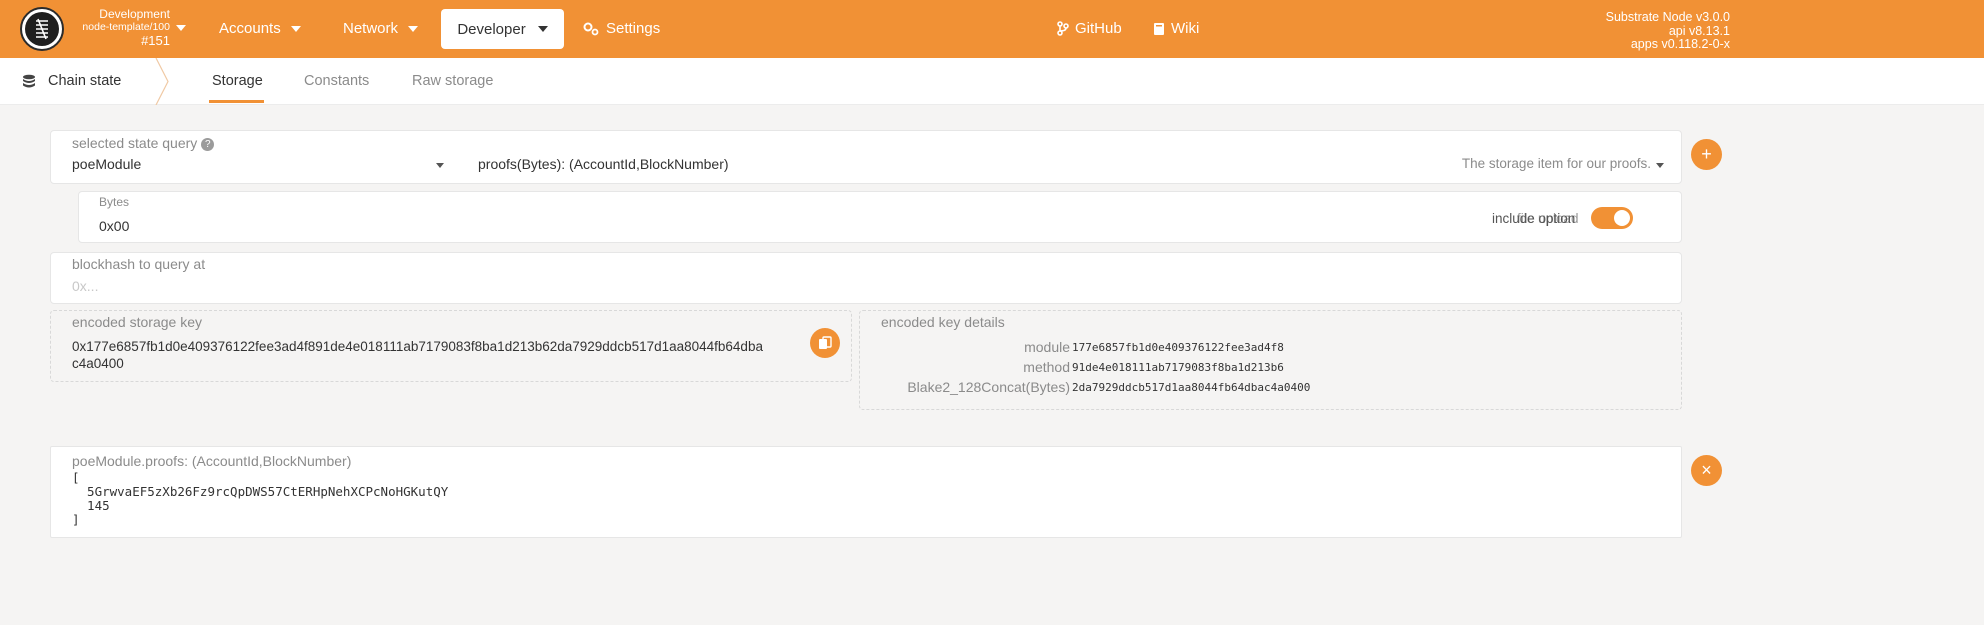  What do you see at coordinates (98, 363) in the screenshot?
I see `encoded-key-line-2: c4a0400` at bounding box center [98, 363].